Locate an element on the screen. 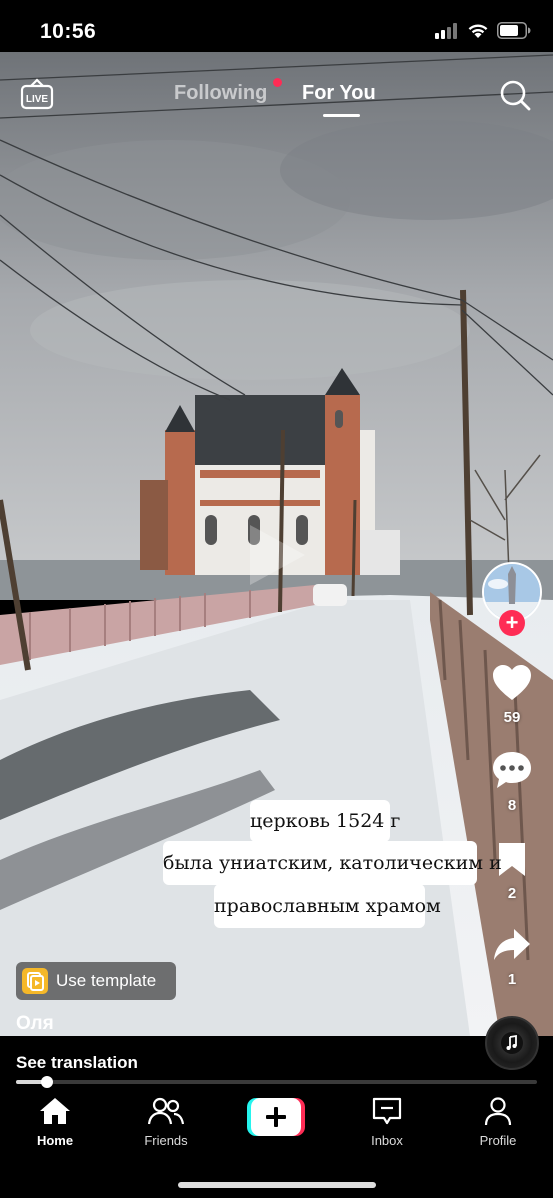  battery-icon is located at coordinates (514, 30).